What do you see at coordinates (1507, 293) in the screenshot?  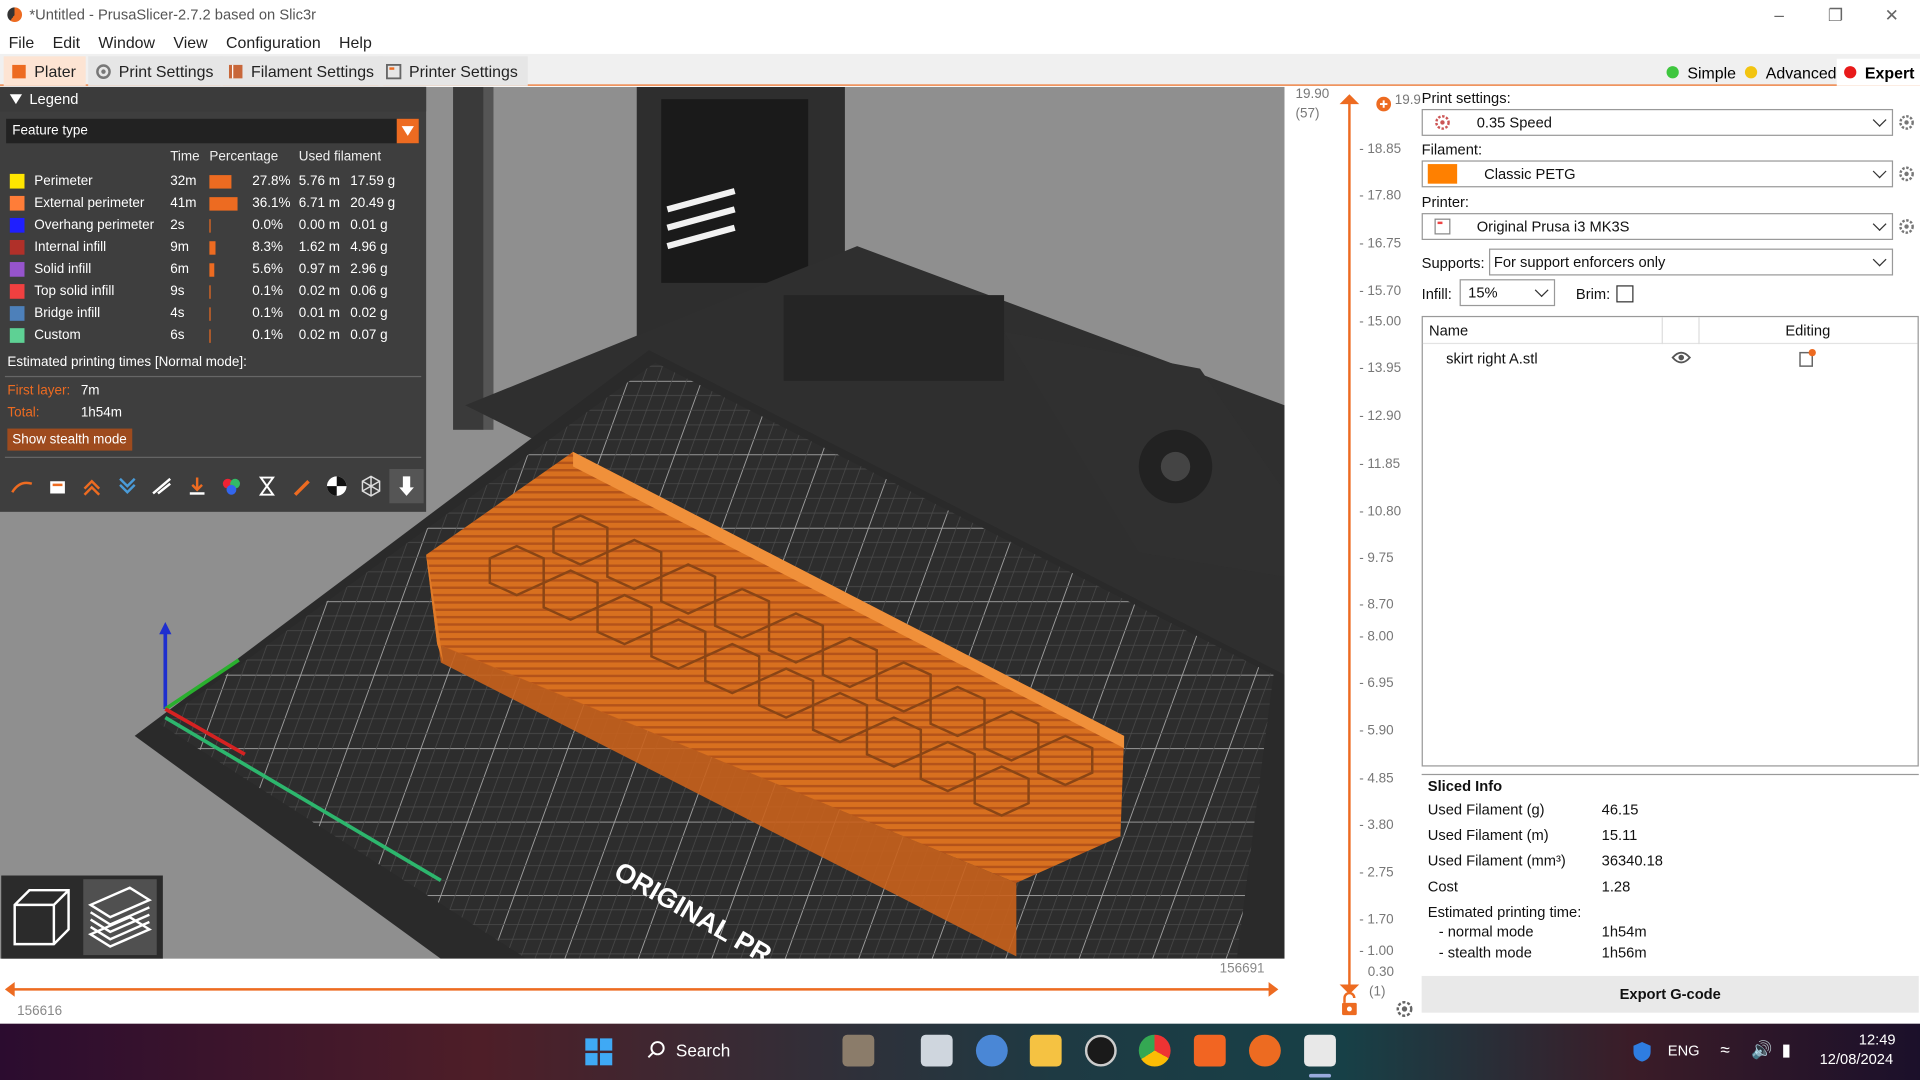 I see `infill-combo: 15%` at bounding box center [1507, 293].